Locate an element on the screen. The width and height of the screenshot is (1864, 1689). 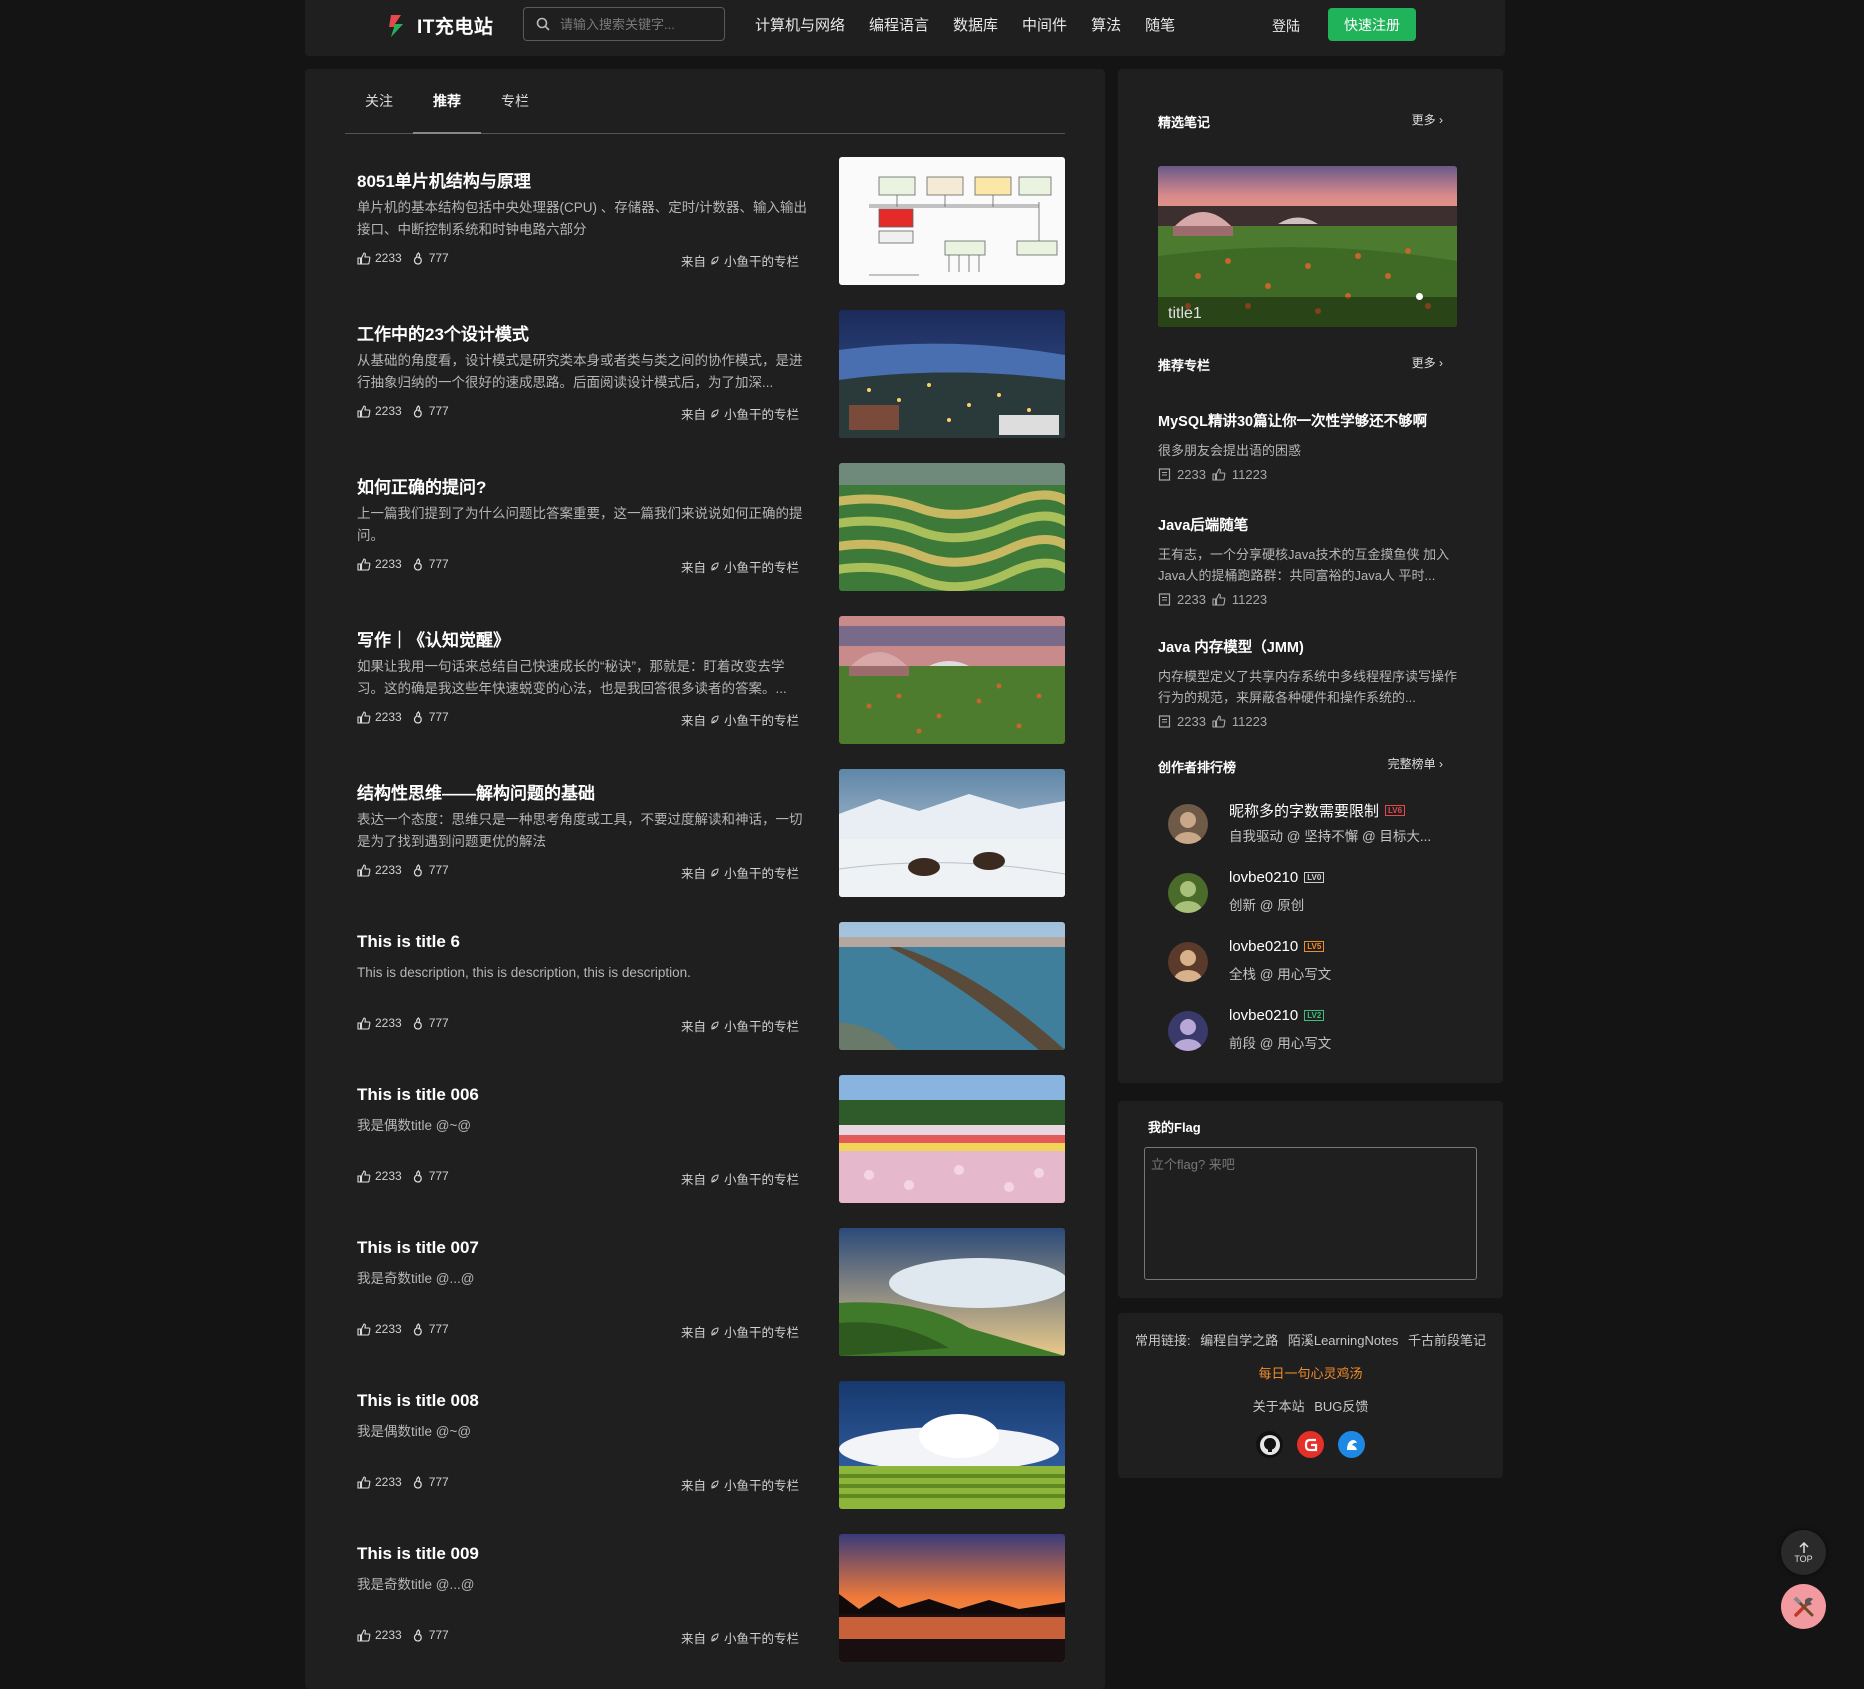
article-title: This is title 006 is located at coordinates (418, 1095).